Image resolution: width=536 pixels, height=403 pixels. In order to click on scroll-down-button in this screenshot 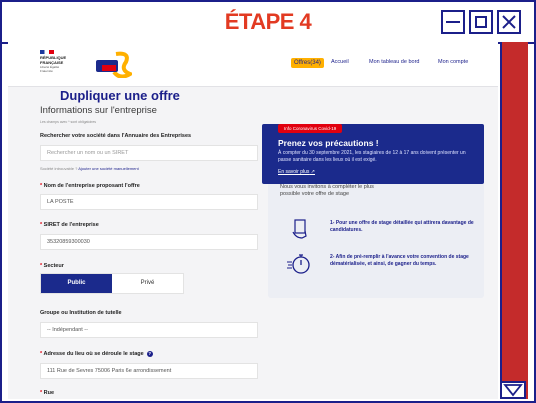, I will do `click(513, 390)`.